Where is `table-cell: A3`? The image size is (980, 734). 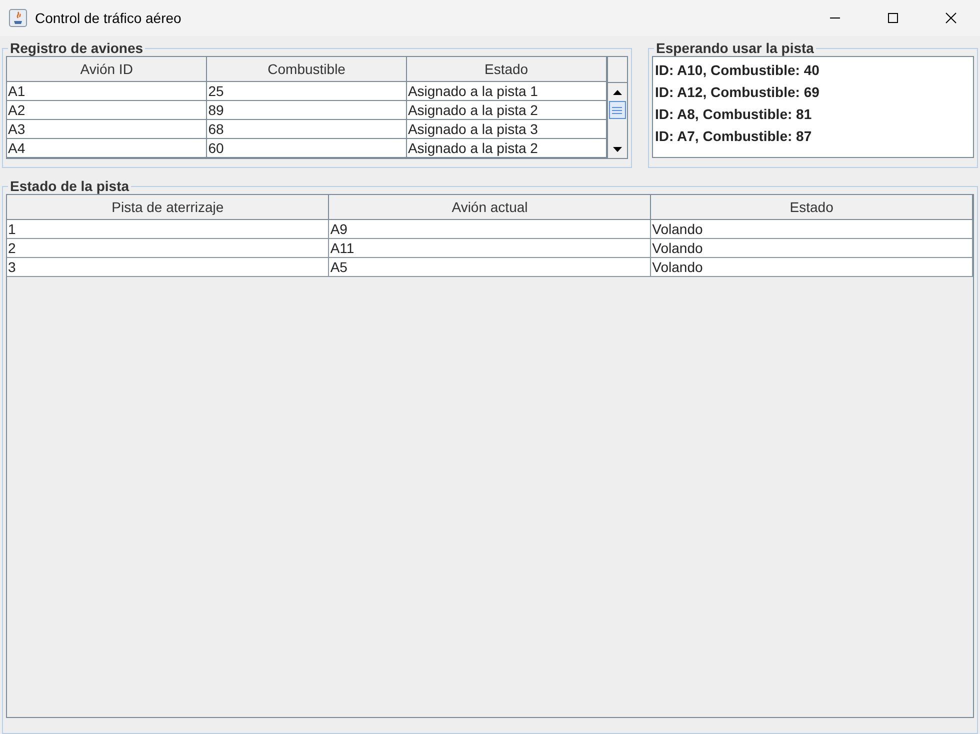 table-cell: A3 is located at coordinates (107, 129).